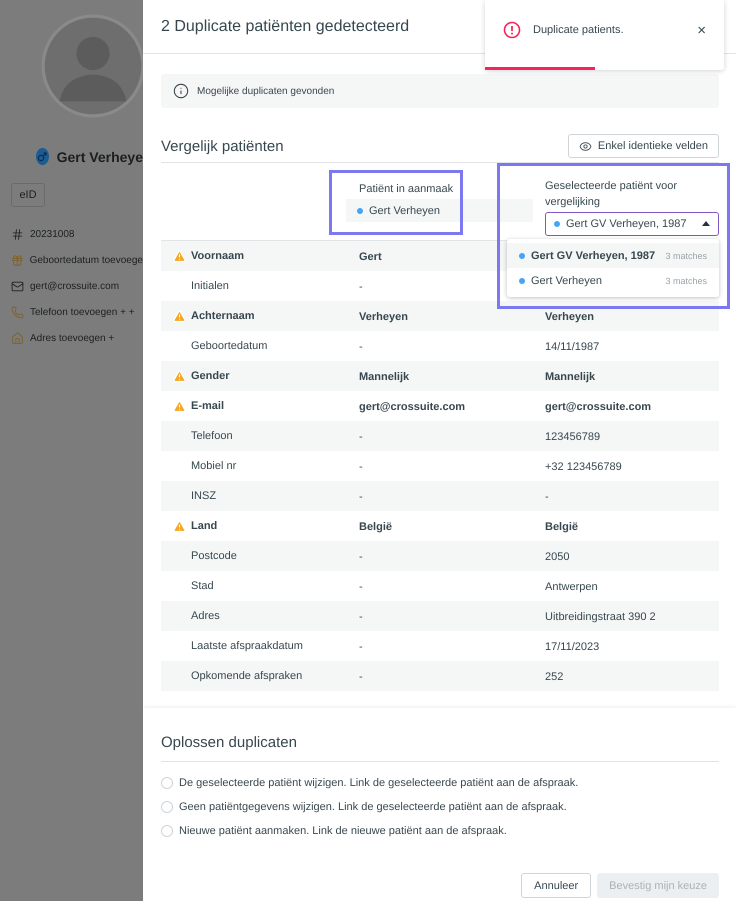  Describe the element at coordinates (86, 260) in the screenshot. I see `profile-detail: Geboortedatum toevoege` at that location.